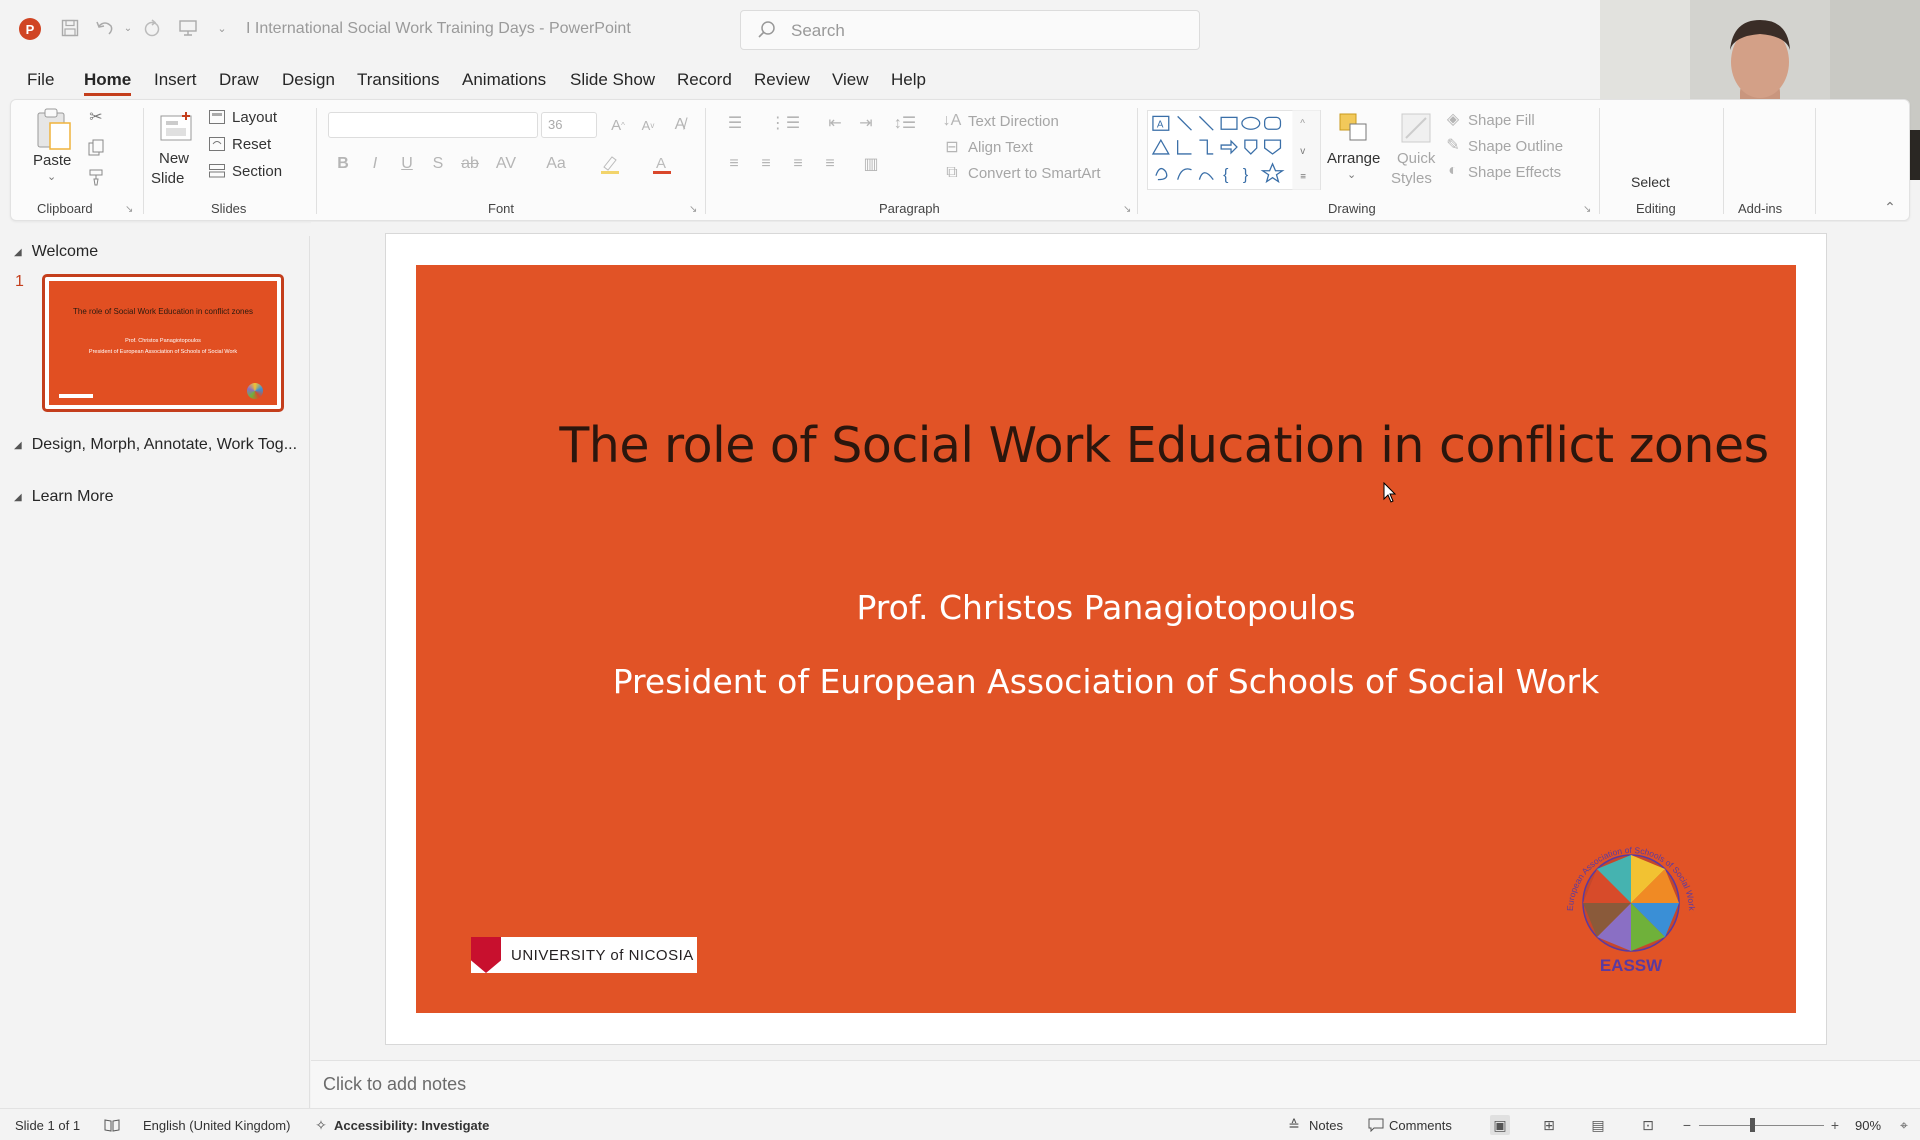 The image size is (1920, 1140). I want to click on zoom-slider, so click(1761, 1125).